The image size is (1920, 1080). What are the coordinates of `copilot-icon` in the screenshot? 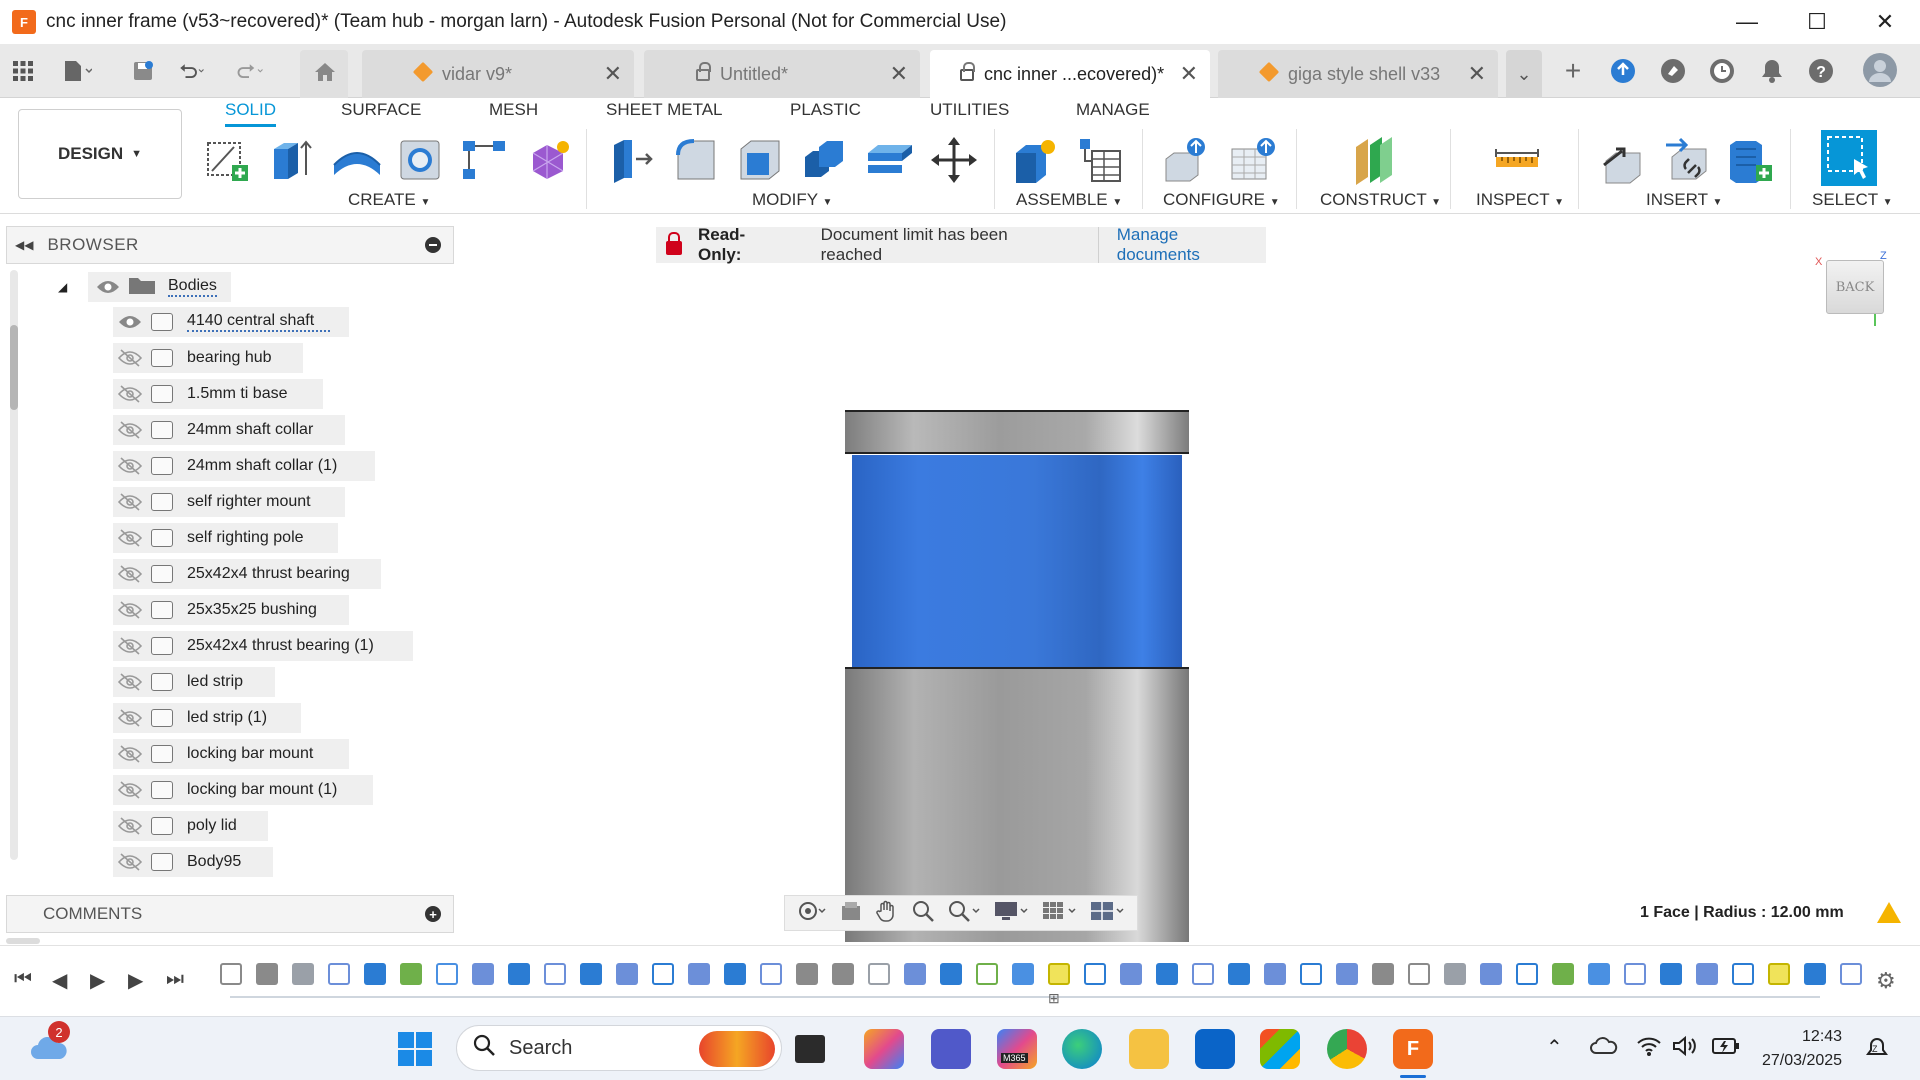 It's located at (884, 1049).